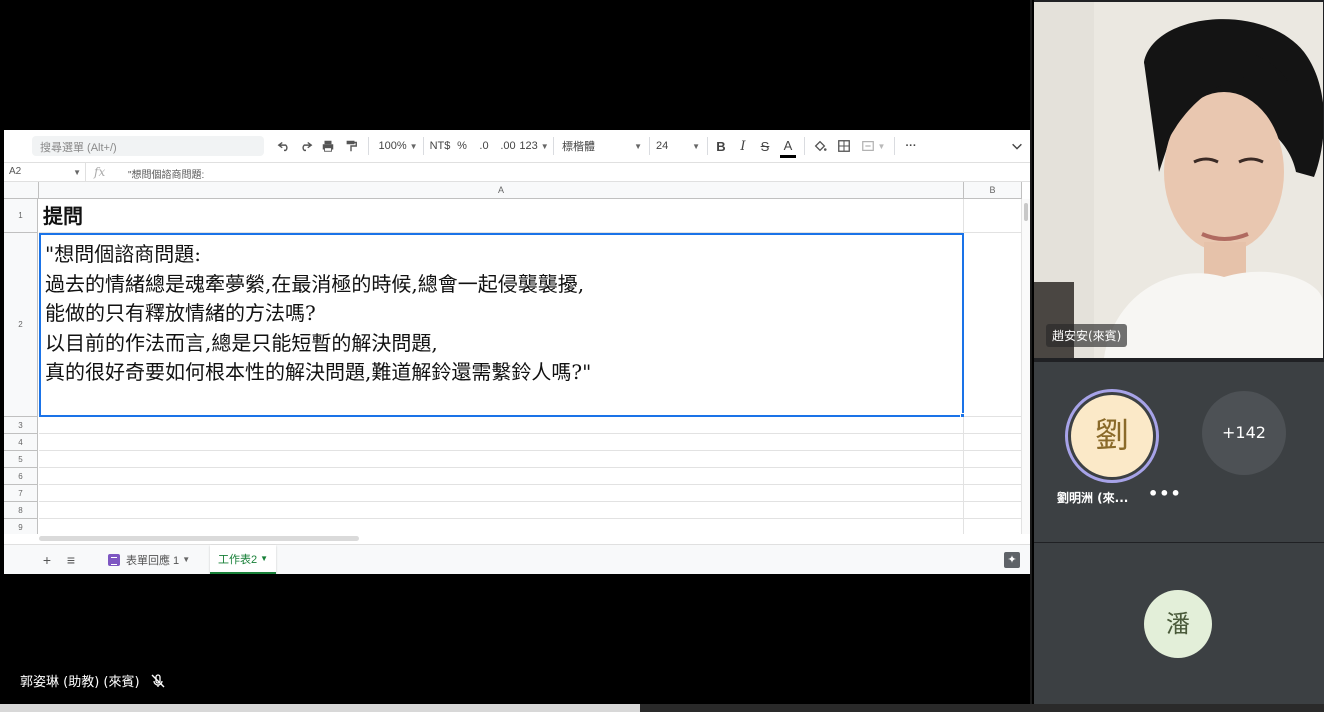  I want to click on scrollbar-thumb, so click(1026, 212).